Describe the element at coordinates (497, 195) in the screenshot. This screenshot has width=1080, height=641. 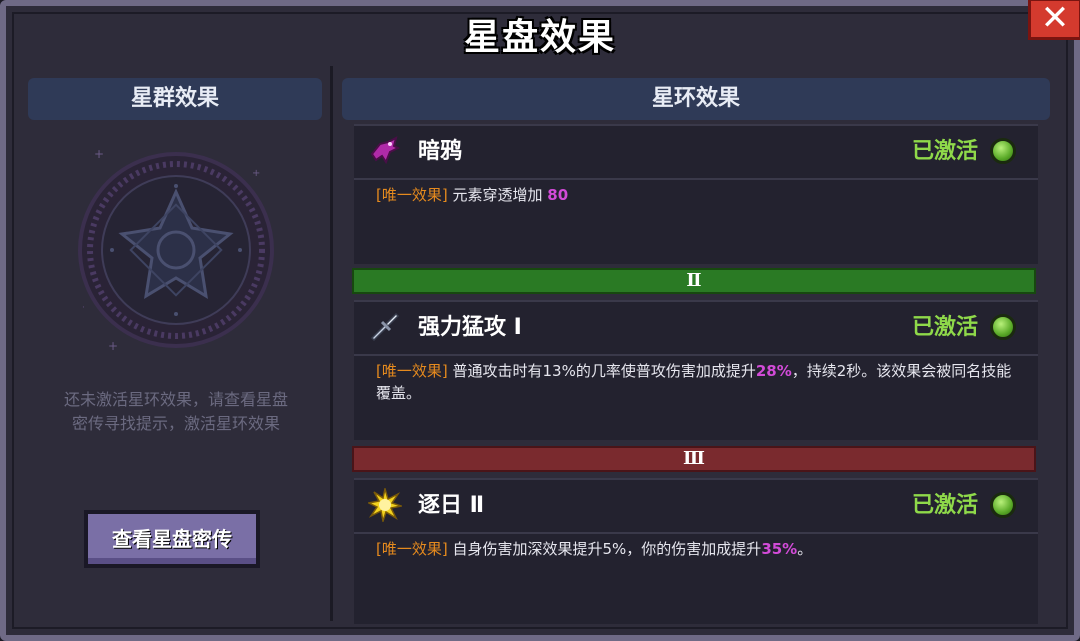
I see `desc-text: 元素穿透增加` at that location.